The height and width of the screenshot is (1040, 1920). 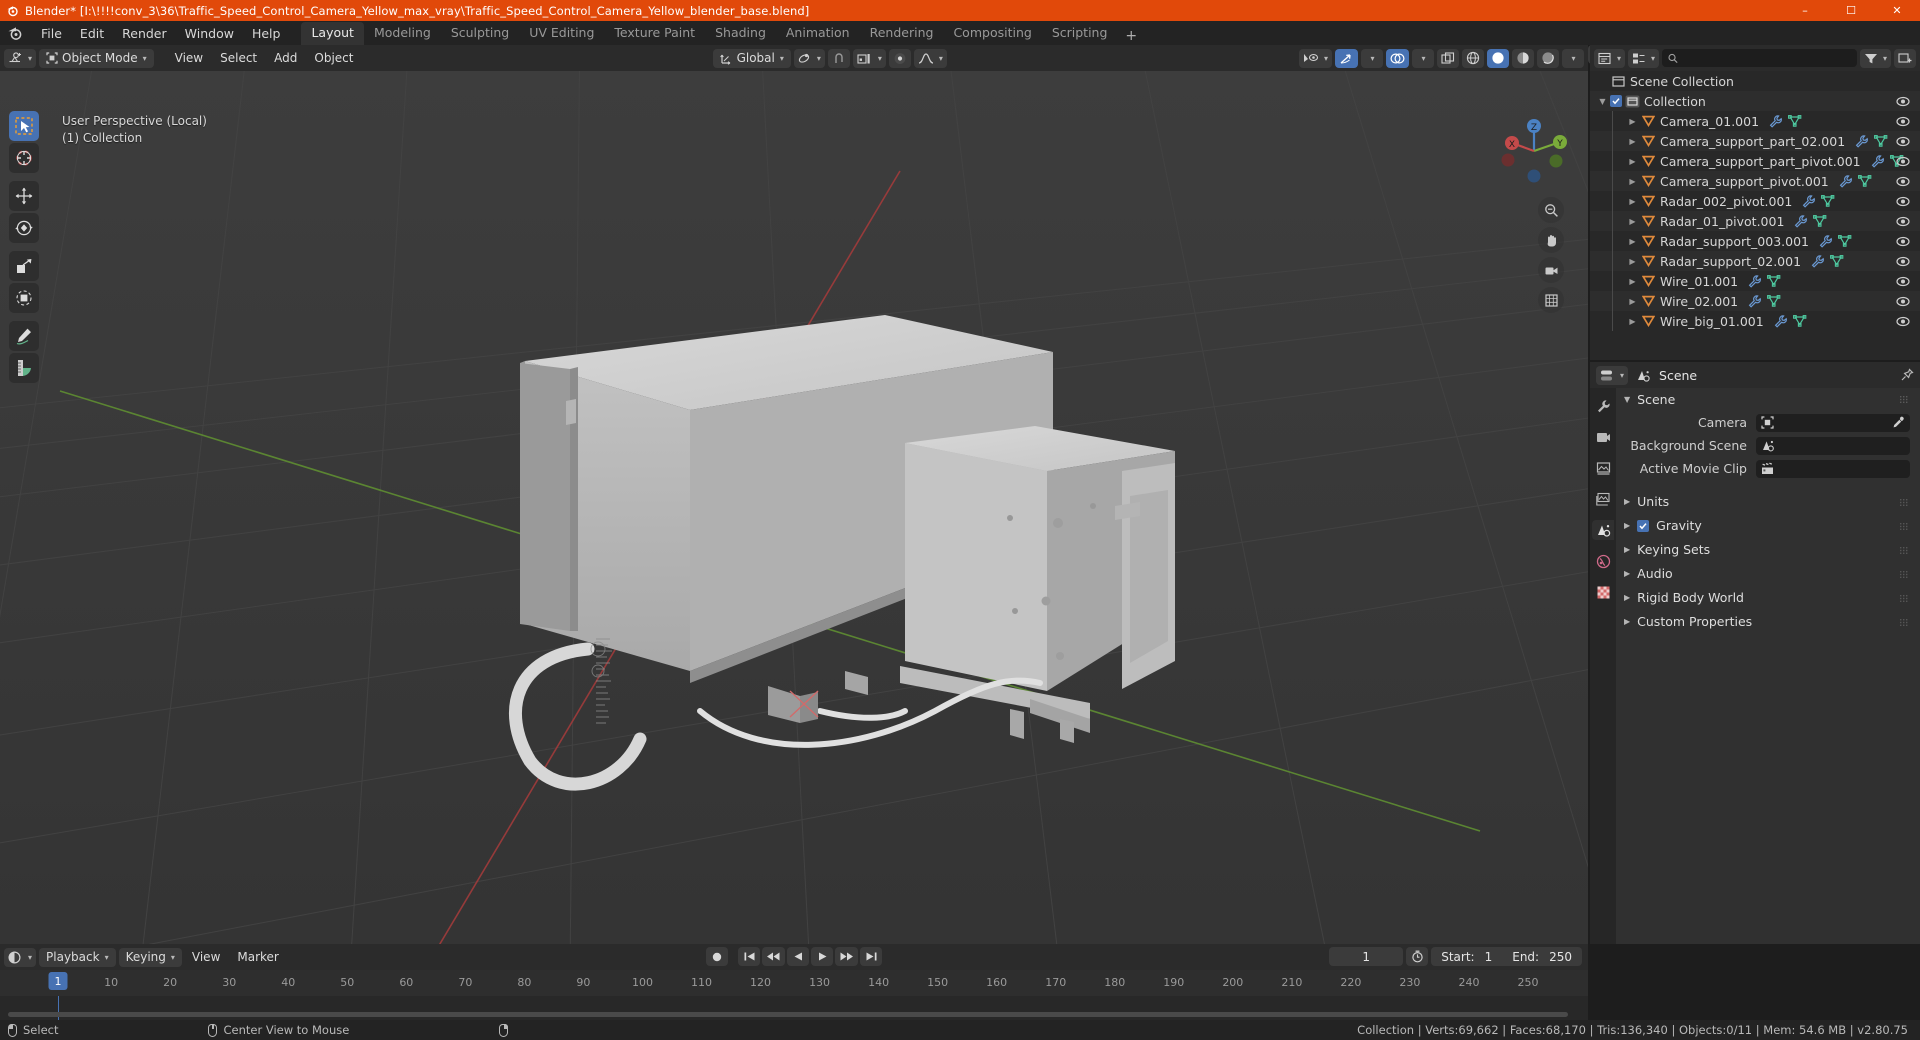 What do you see at coordinates (798, 956) in the screenshot?
I see `play-reverse-button` at bounding box center [798, 956].